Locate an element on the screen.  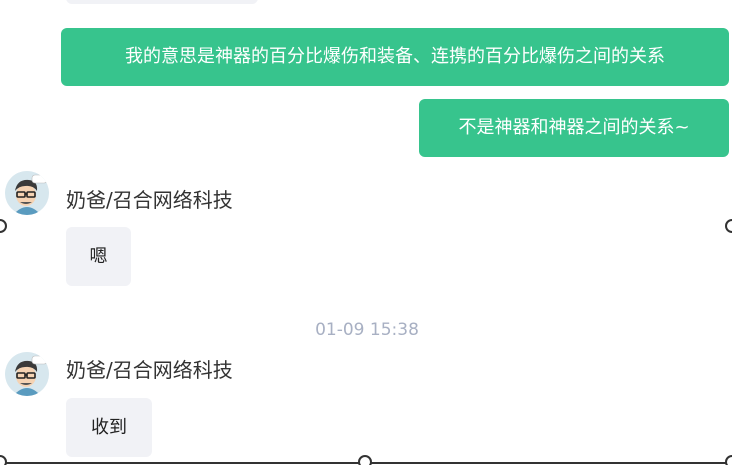
message-bubble-outgoing: 不是神器和神器之间的关系~ is located at coordinates (574, 128).